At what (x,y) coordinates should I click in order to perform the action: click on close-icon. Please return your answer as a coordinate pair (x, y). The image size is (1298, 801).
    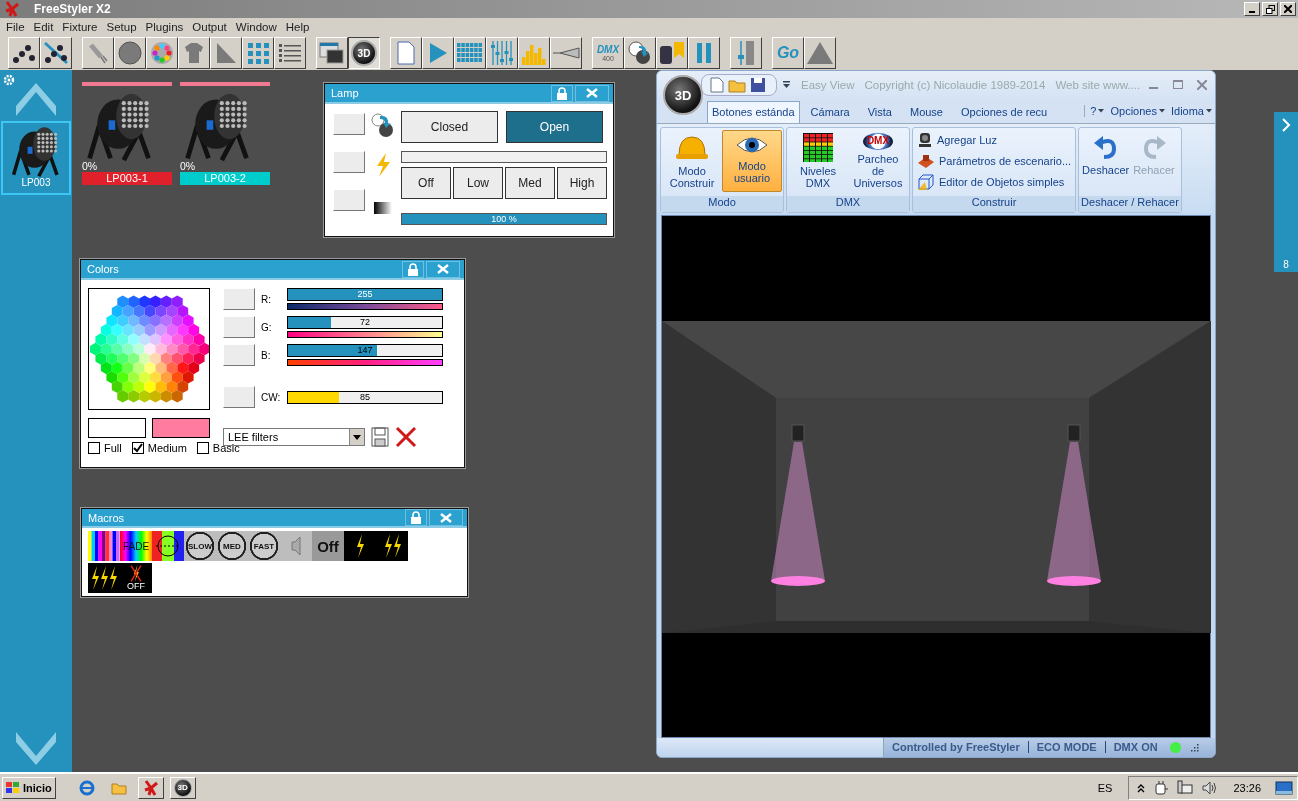
    Looking at the image, I should click on (1202, 85).